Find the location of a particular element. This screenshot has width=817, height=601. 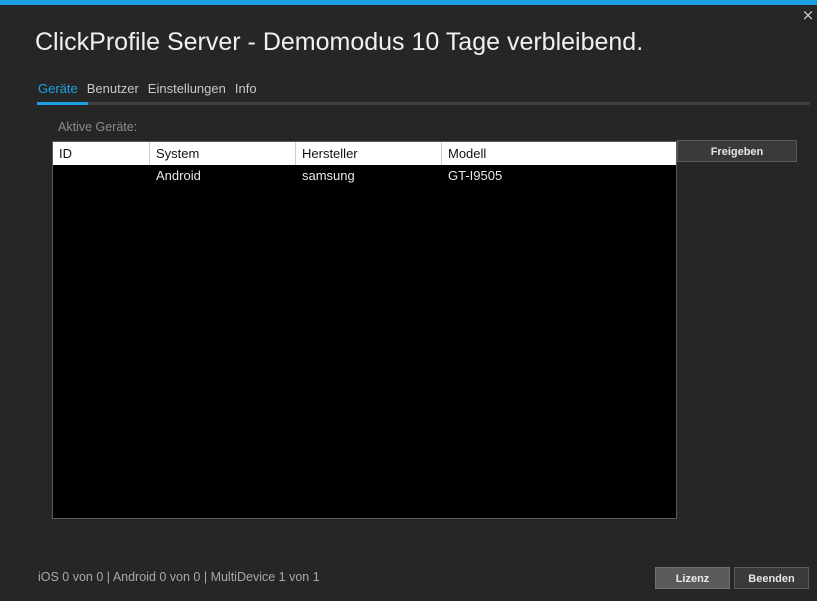

tab-divider is located at coordinates (423, 103).